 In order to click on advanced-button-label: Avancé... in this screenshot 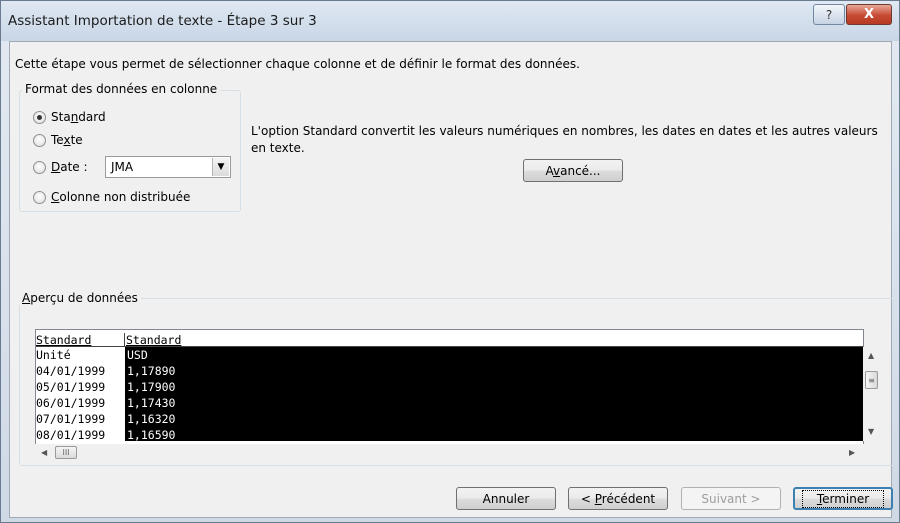, I will do `click(573, 170)`.